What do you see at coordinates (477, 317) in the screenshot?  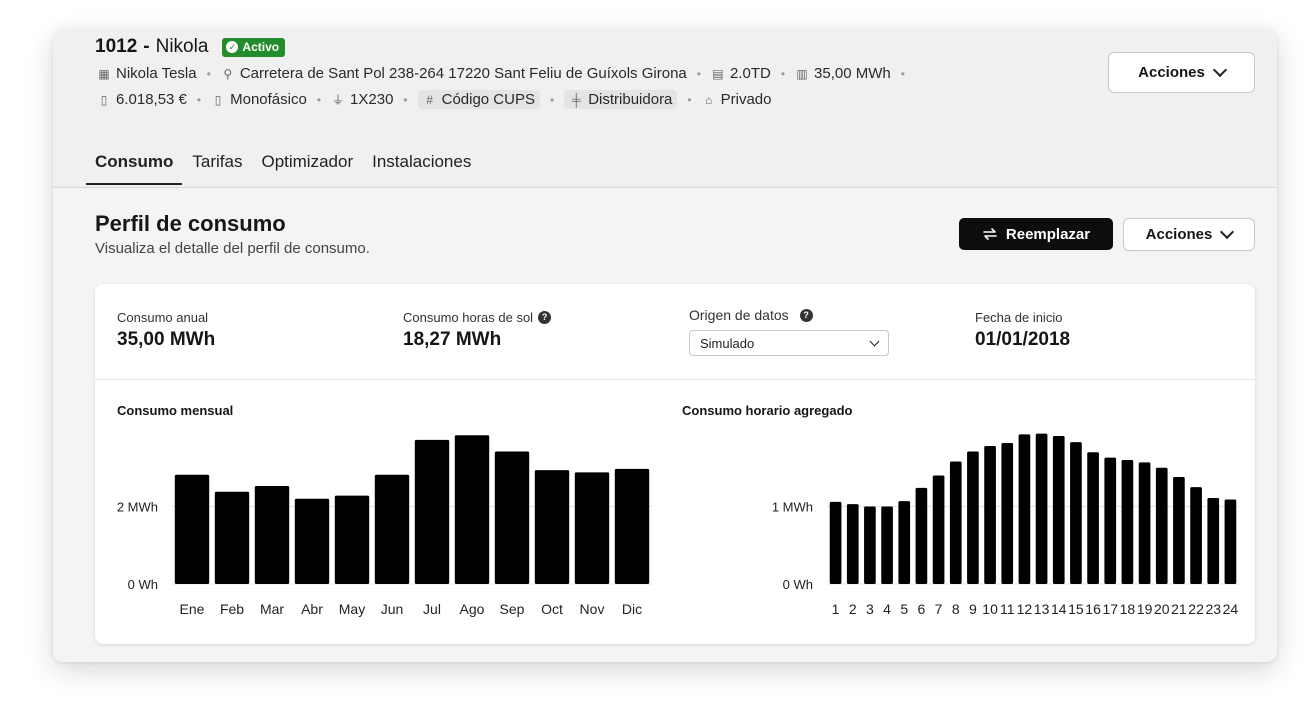 I see `stat-sun-label-row: Consumo horas de sol ?` at bounding box center [477, 317].